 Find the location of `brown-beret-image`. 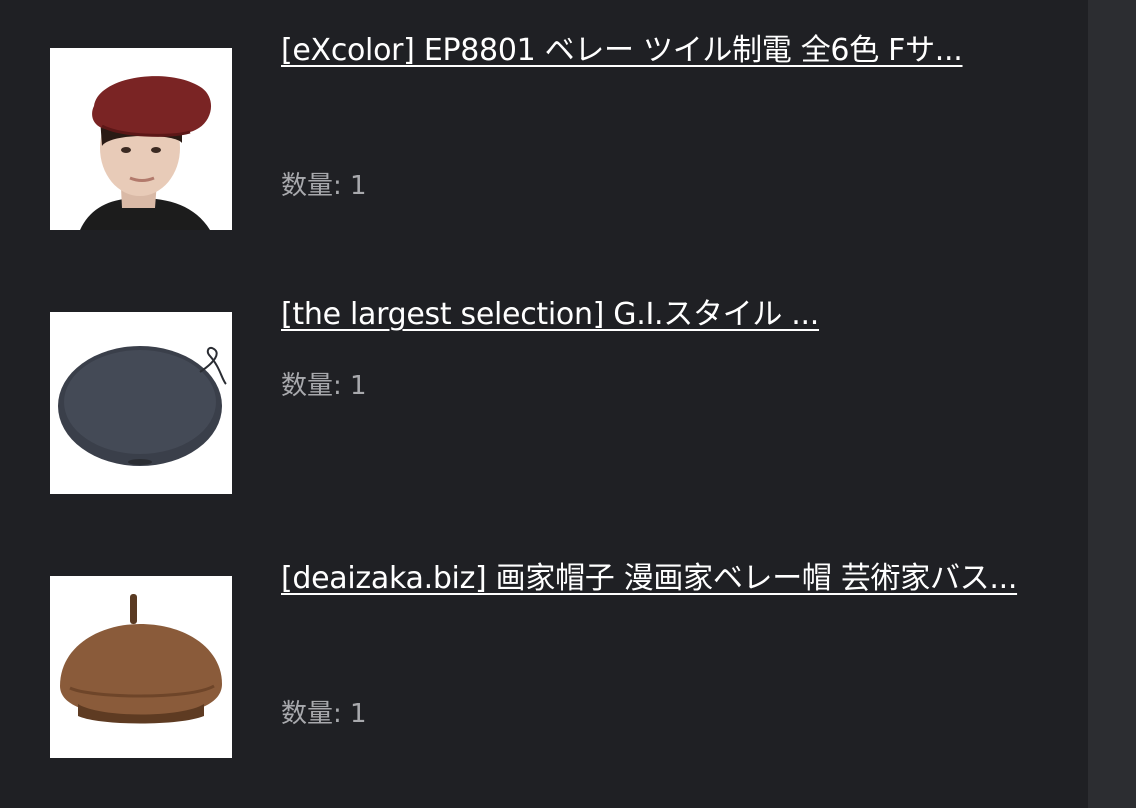

brown-beret-image is located at coordinates (141, 667).